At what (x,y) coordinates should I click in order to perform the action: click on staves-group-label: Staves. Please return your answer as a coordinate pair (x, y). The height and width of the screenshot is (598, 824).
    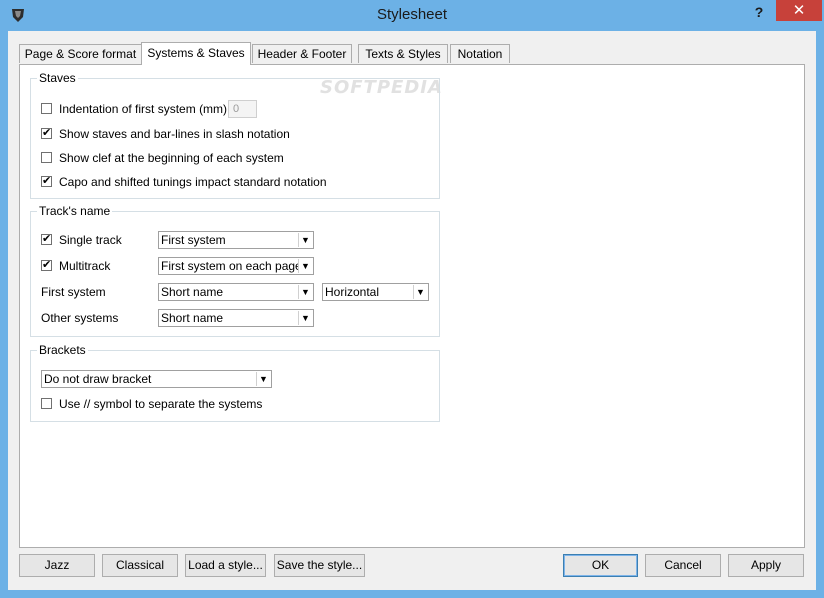
    Looking at the image, I should click on (57, 78).